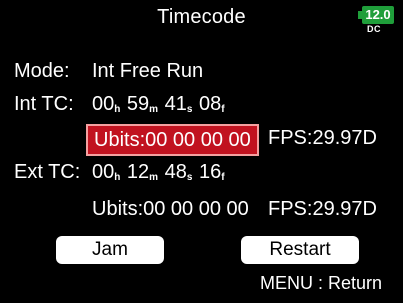 The height and width of the screenshot is (303, 403). I want to click on battery-indicator: 12.0 DC, so click(378, 21).